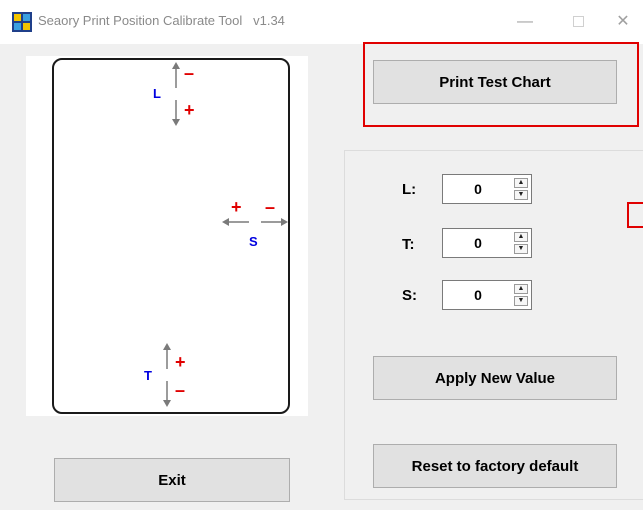 This screenshot has width=643, height=510. I want to click on l-plus-sign: +, so click(189, 110).